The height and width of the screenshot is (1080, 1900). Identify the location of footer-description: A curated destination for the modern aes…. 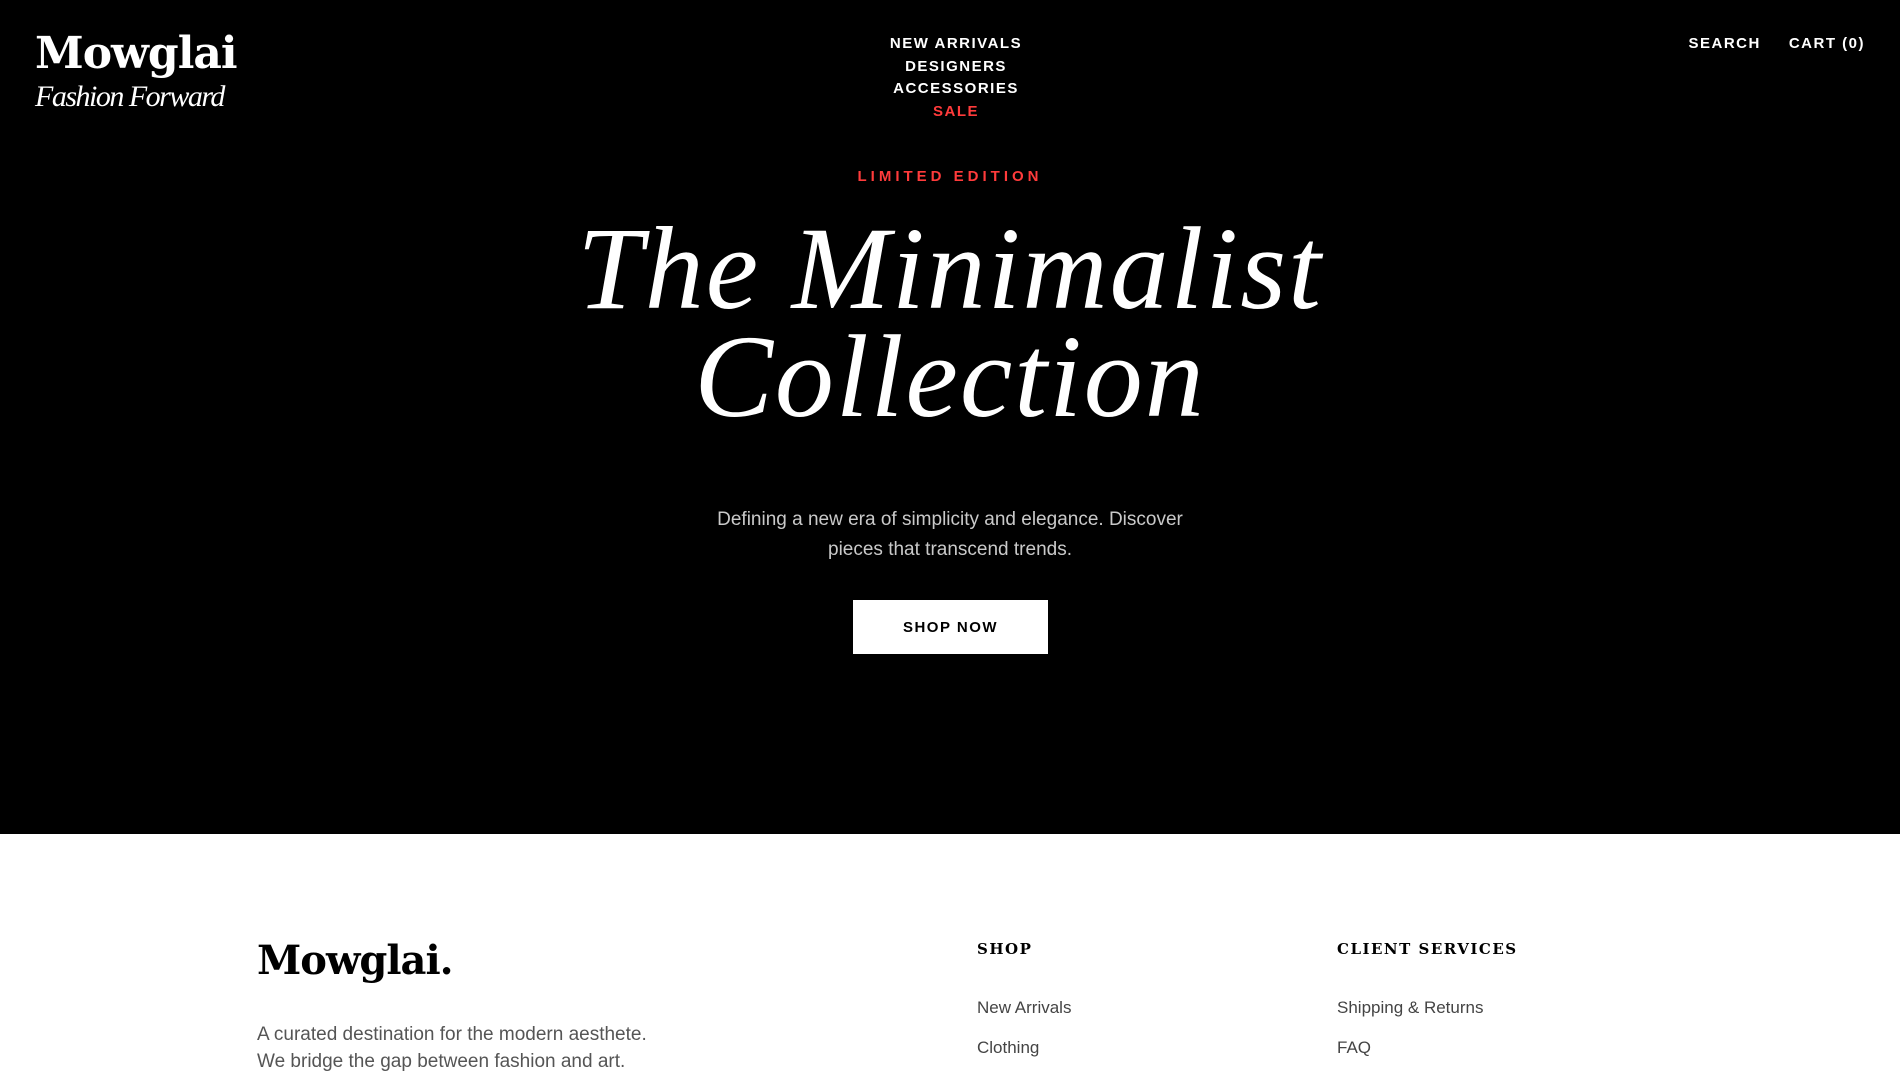
(452, 1048).